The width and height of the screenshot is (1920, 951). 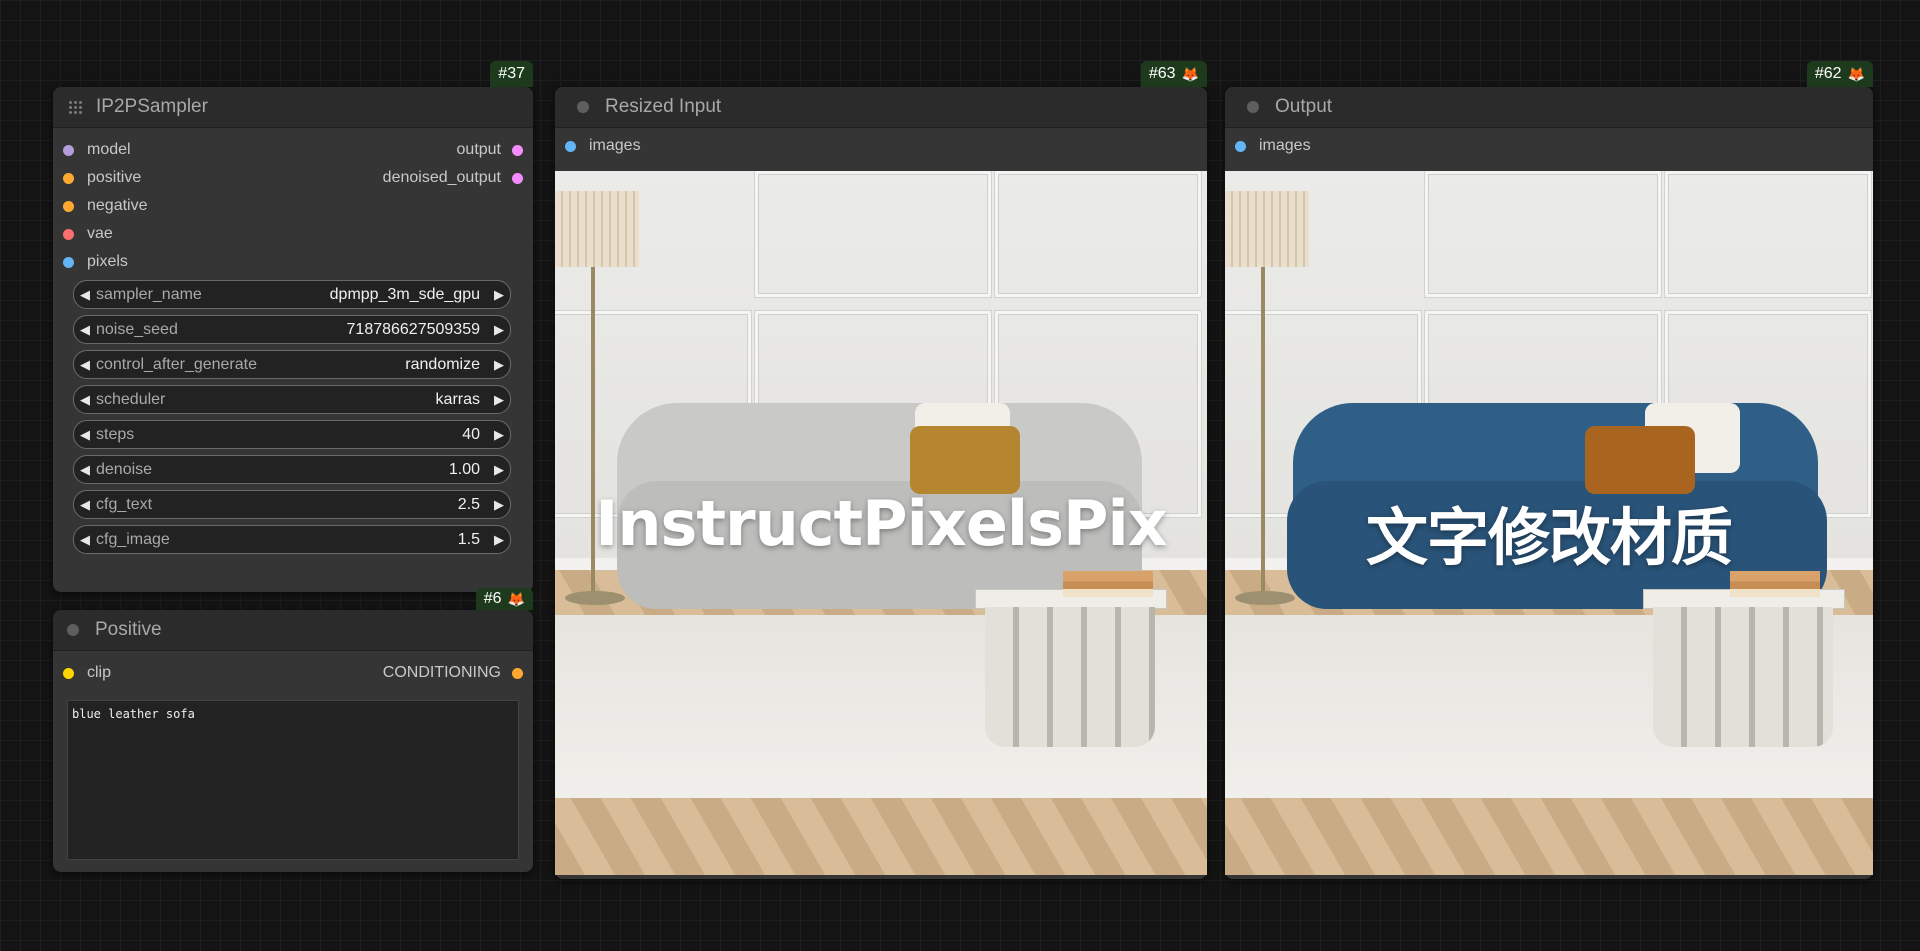 I want to click on node-title-bar: IP2PSampler, so click(x=293, y=107).